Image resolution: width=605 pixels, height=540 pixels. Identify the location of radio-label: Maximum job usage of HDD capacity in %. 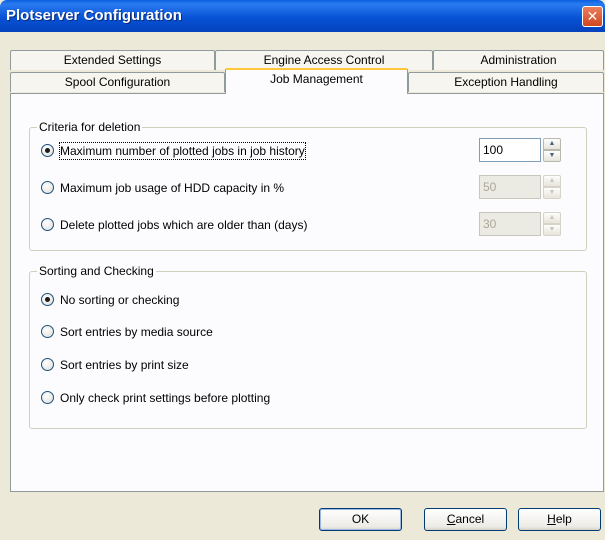
(172, 188).